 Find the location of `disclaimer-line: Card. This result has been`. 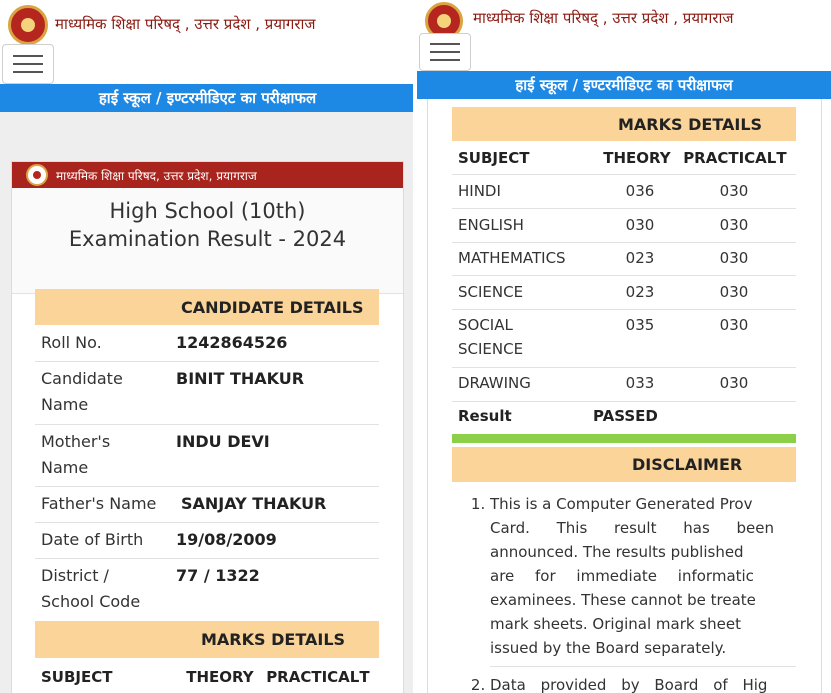

disclaimer-line: Card. This result has been is located at coordinates (632, 528).